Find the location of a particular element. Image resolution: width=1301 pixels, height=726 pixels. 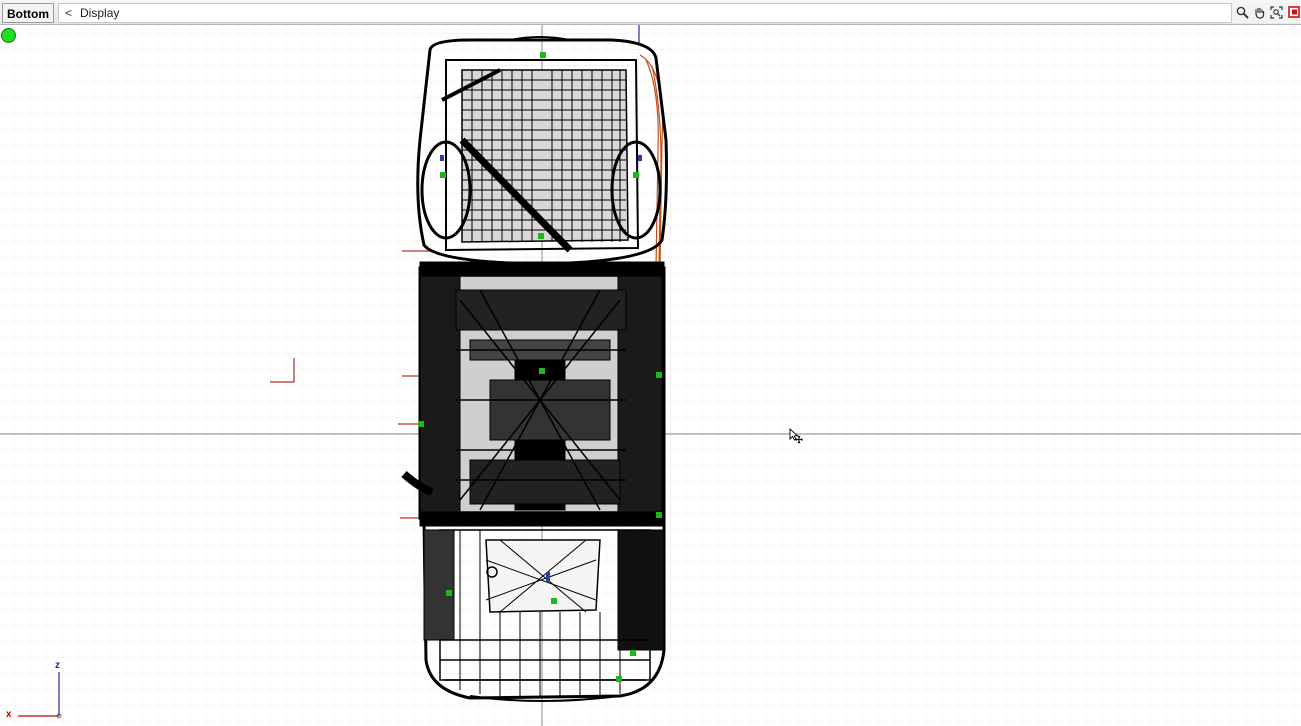

navigation-tools is located at coordinates (1266, 13).